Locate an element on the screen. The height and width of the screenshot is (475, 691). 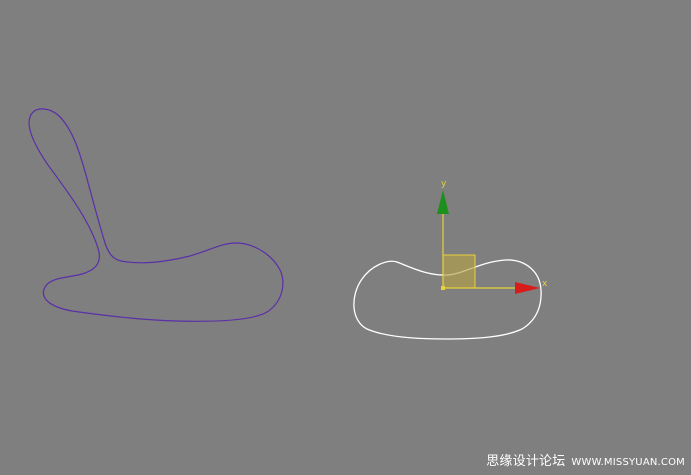
y-axis-label: y is located at coordinates (444, 184).